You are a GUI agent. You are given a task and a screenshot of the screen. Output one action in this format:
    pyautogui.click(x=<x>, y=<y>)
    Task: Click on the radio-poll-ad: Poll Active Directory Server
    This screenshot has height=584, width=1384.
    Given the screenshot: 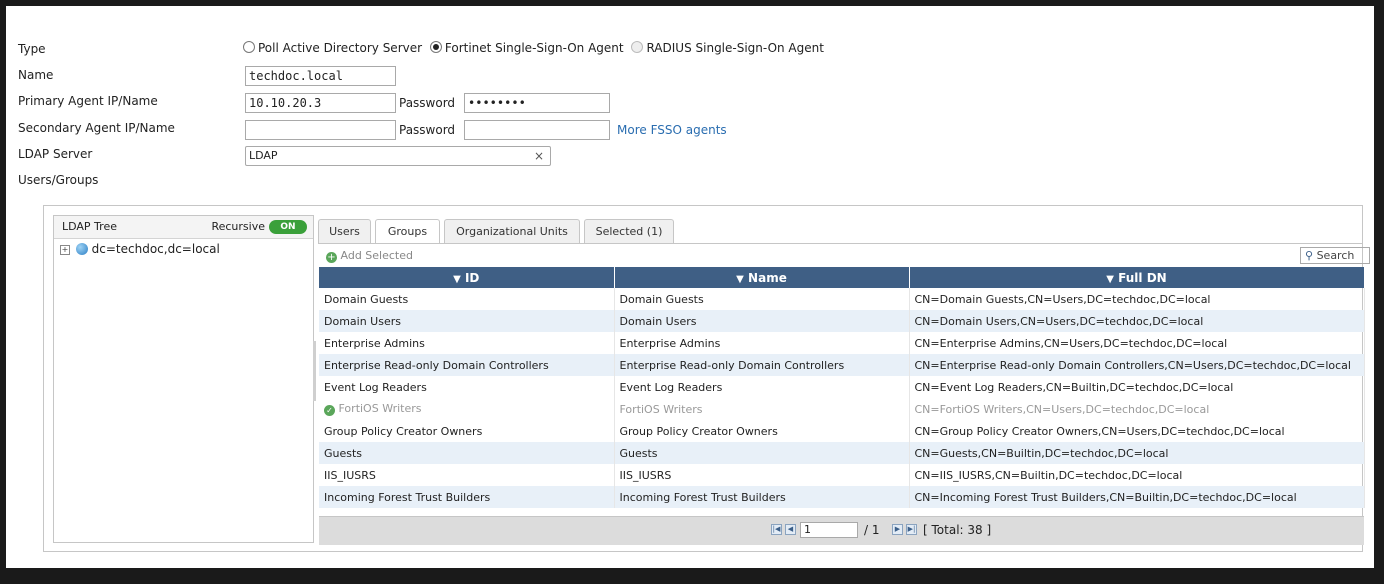 What is the action you would take?
    pyautogui.click(x=332, y=48)
    